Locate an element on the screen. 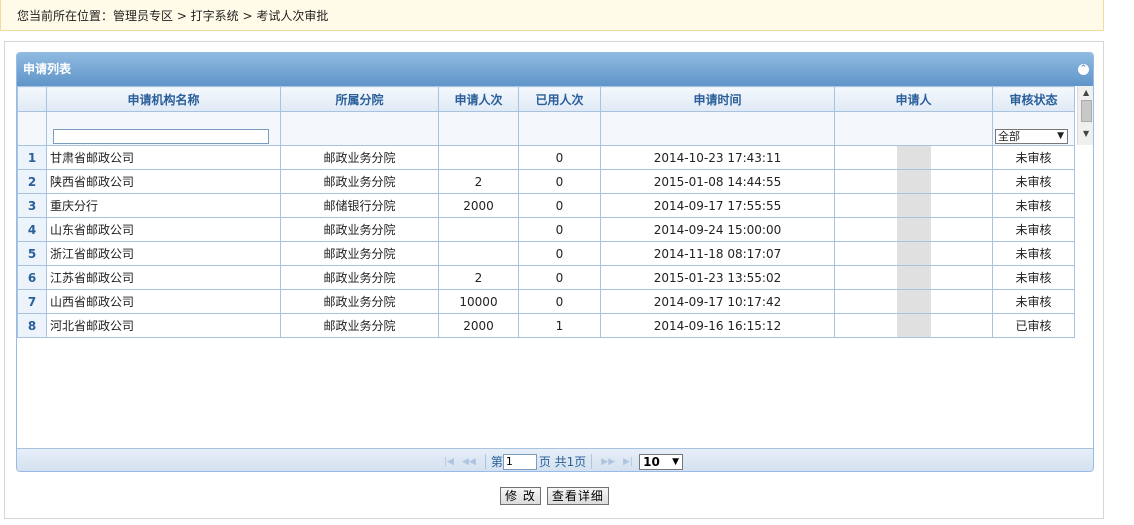  panel-title: 申请列表 is located at coordinates (47, 69).